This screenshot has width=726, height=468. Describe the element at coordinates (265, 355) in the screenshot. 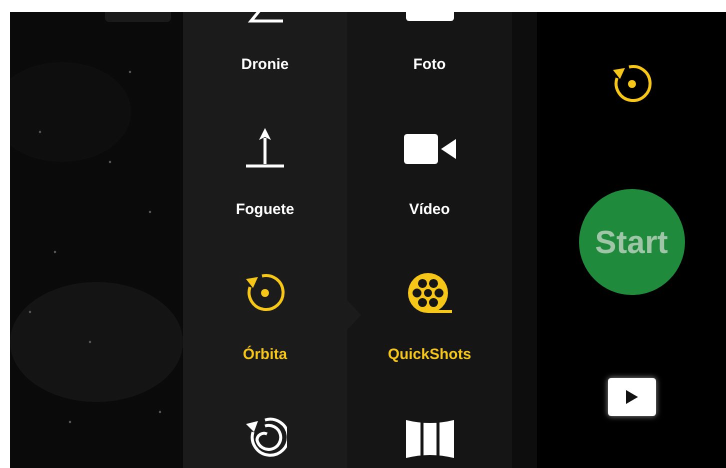

I see `mode-label: Órbita` at that location.